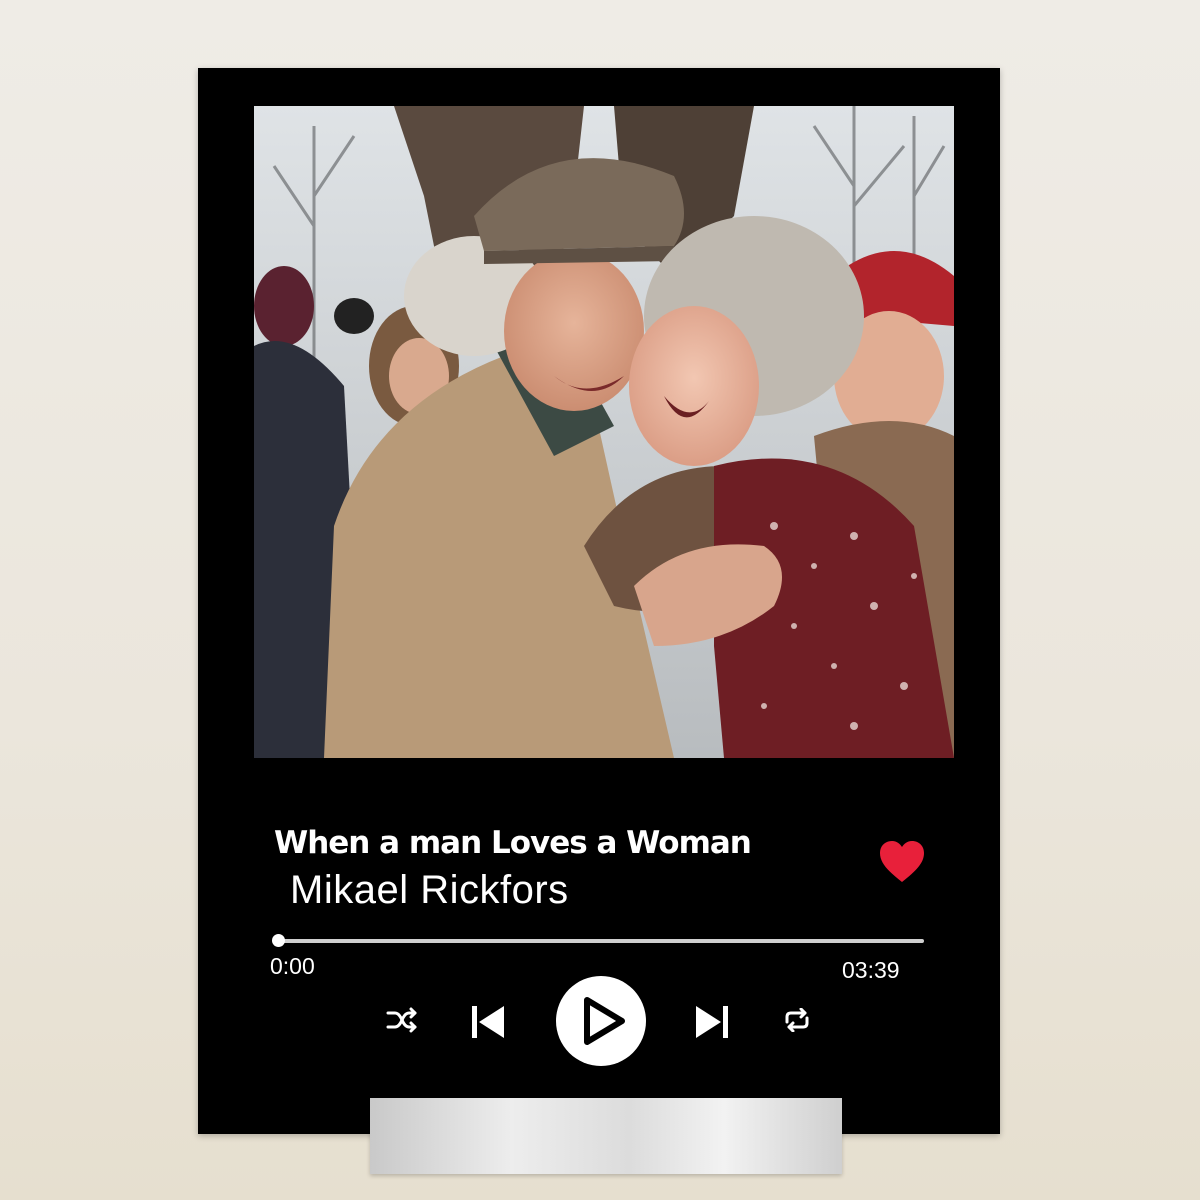  What do you see at coordinates (712, 1022) in the screenshot?
I see `skip-next-icon` at bounding box center [712, 1022].